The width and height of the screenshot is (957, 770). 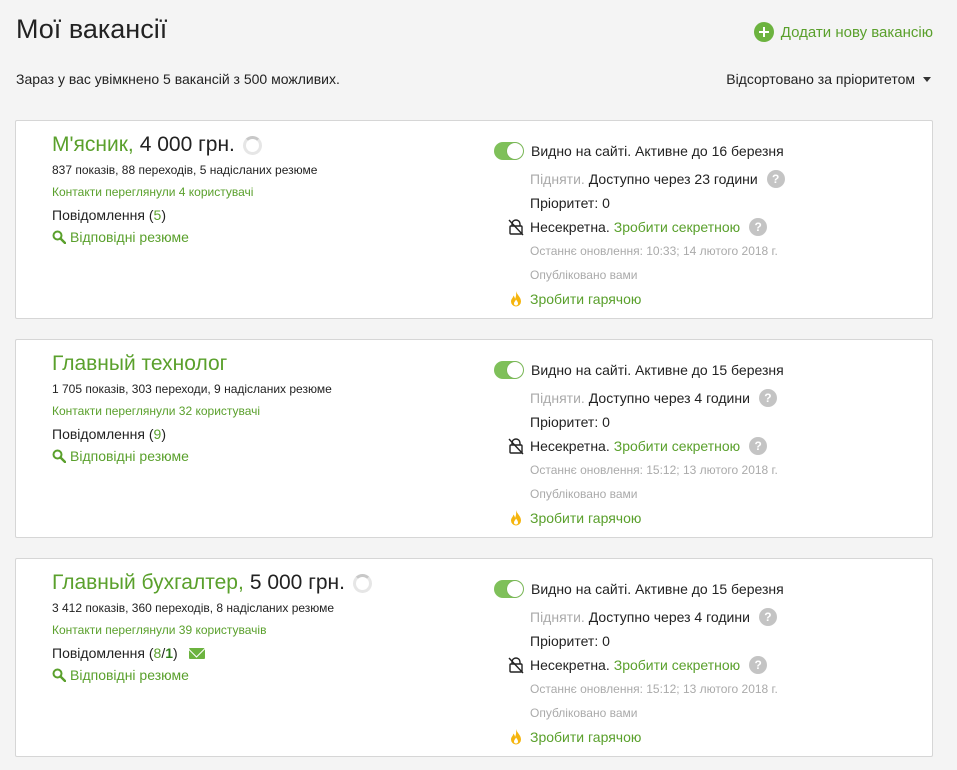 I want to click on vacancy-name-link: М'ясник,, so click(x=93, y=145).